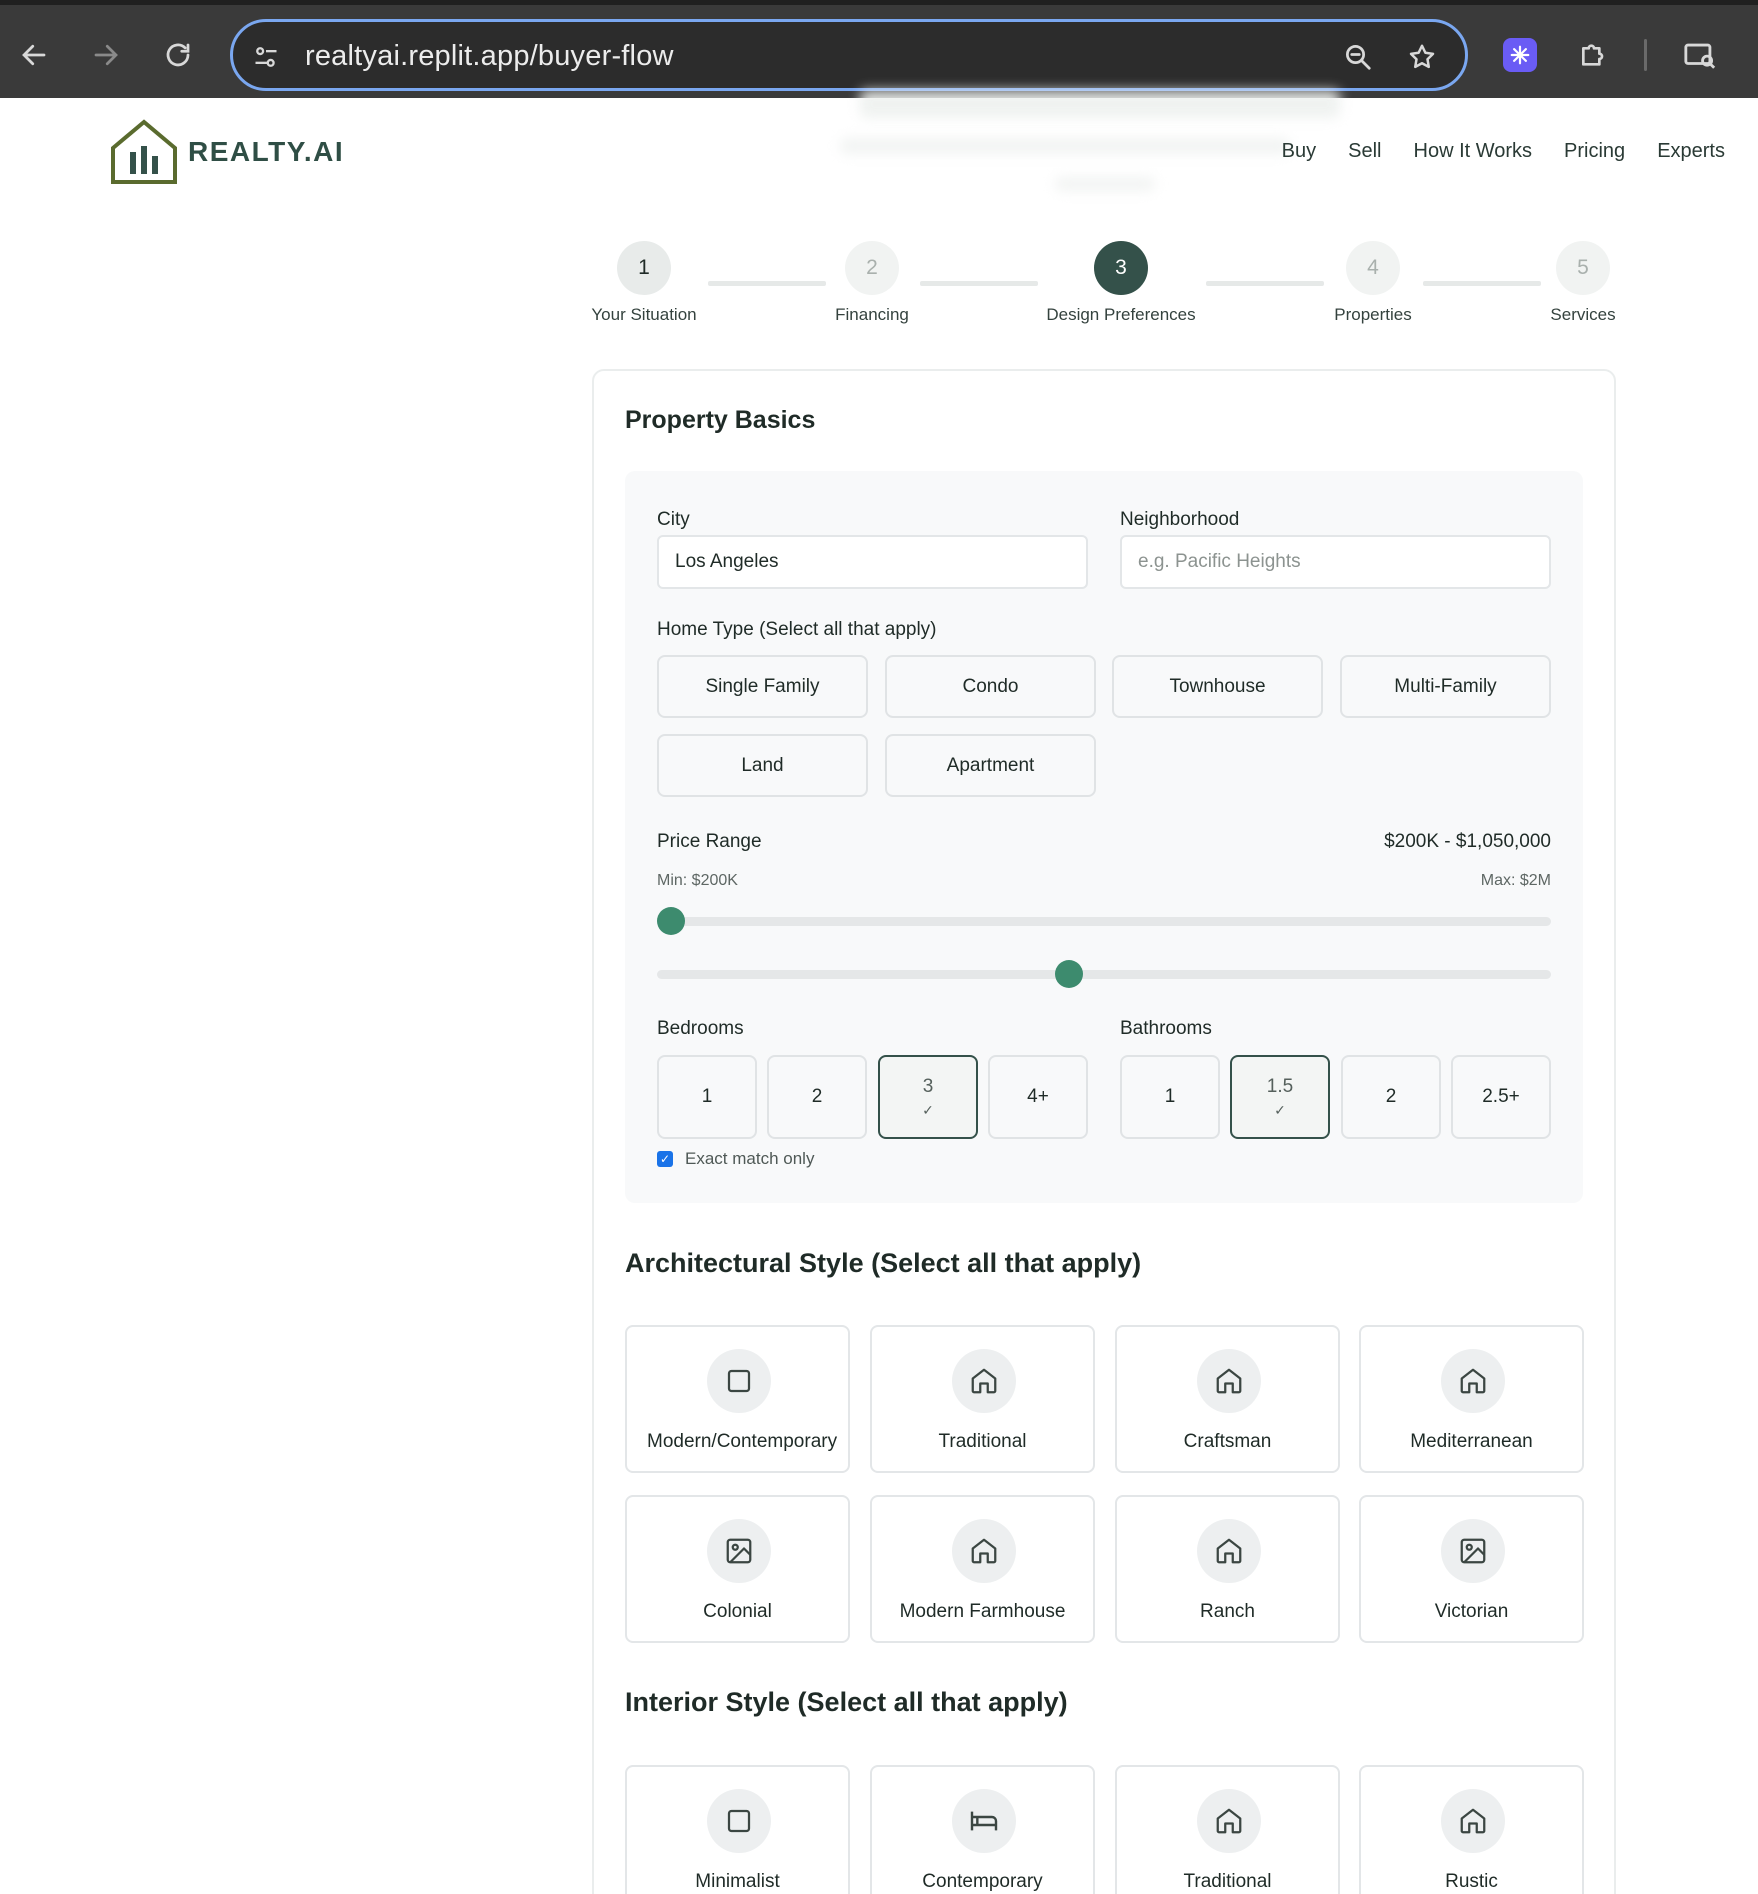  Describe the element at coordinates (1104, 921) in the screenshot. I see `price-min-slider-track` at that location.